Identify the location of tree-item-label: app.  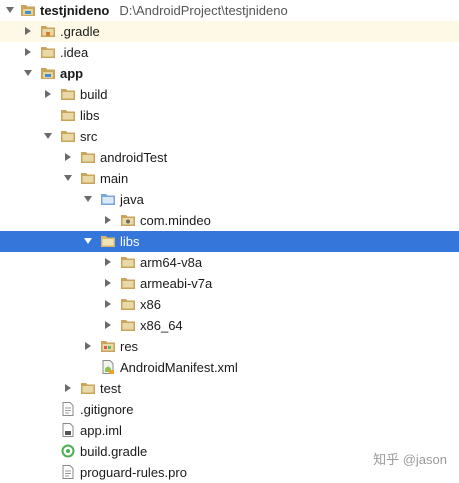
(72, 73).